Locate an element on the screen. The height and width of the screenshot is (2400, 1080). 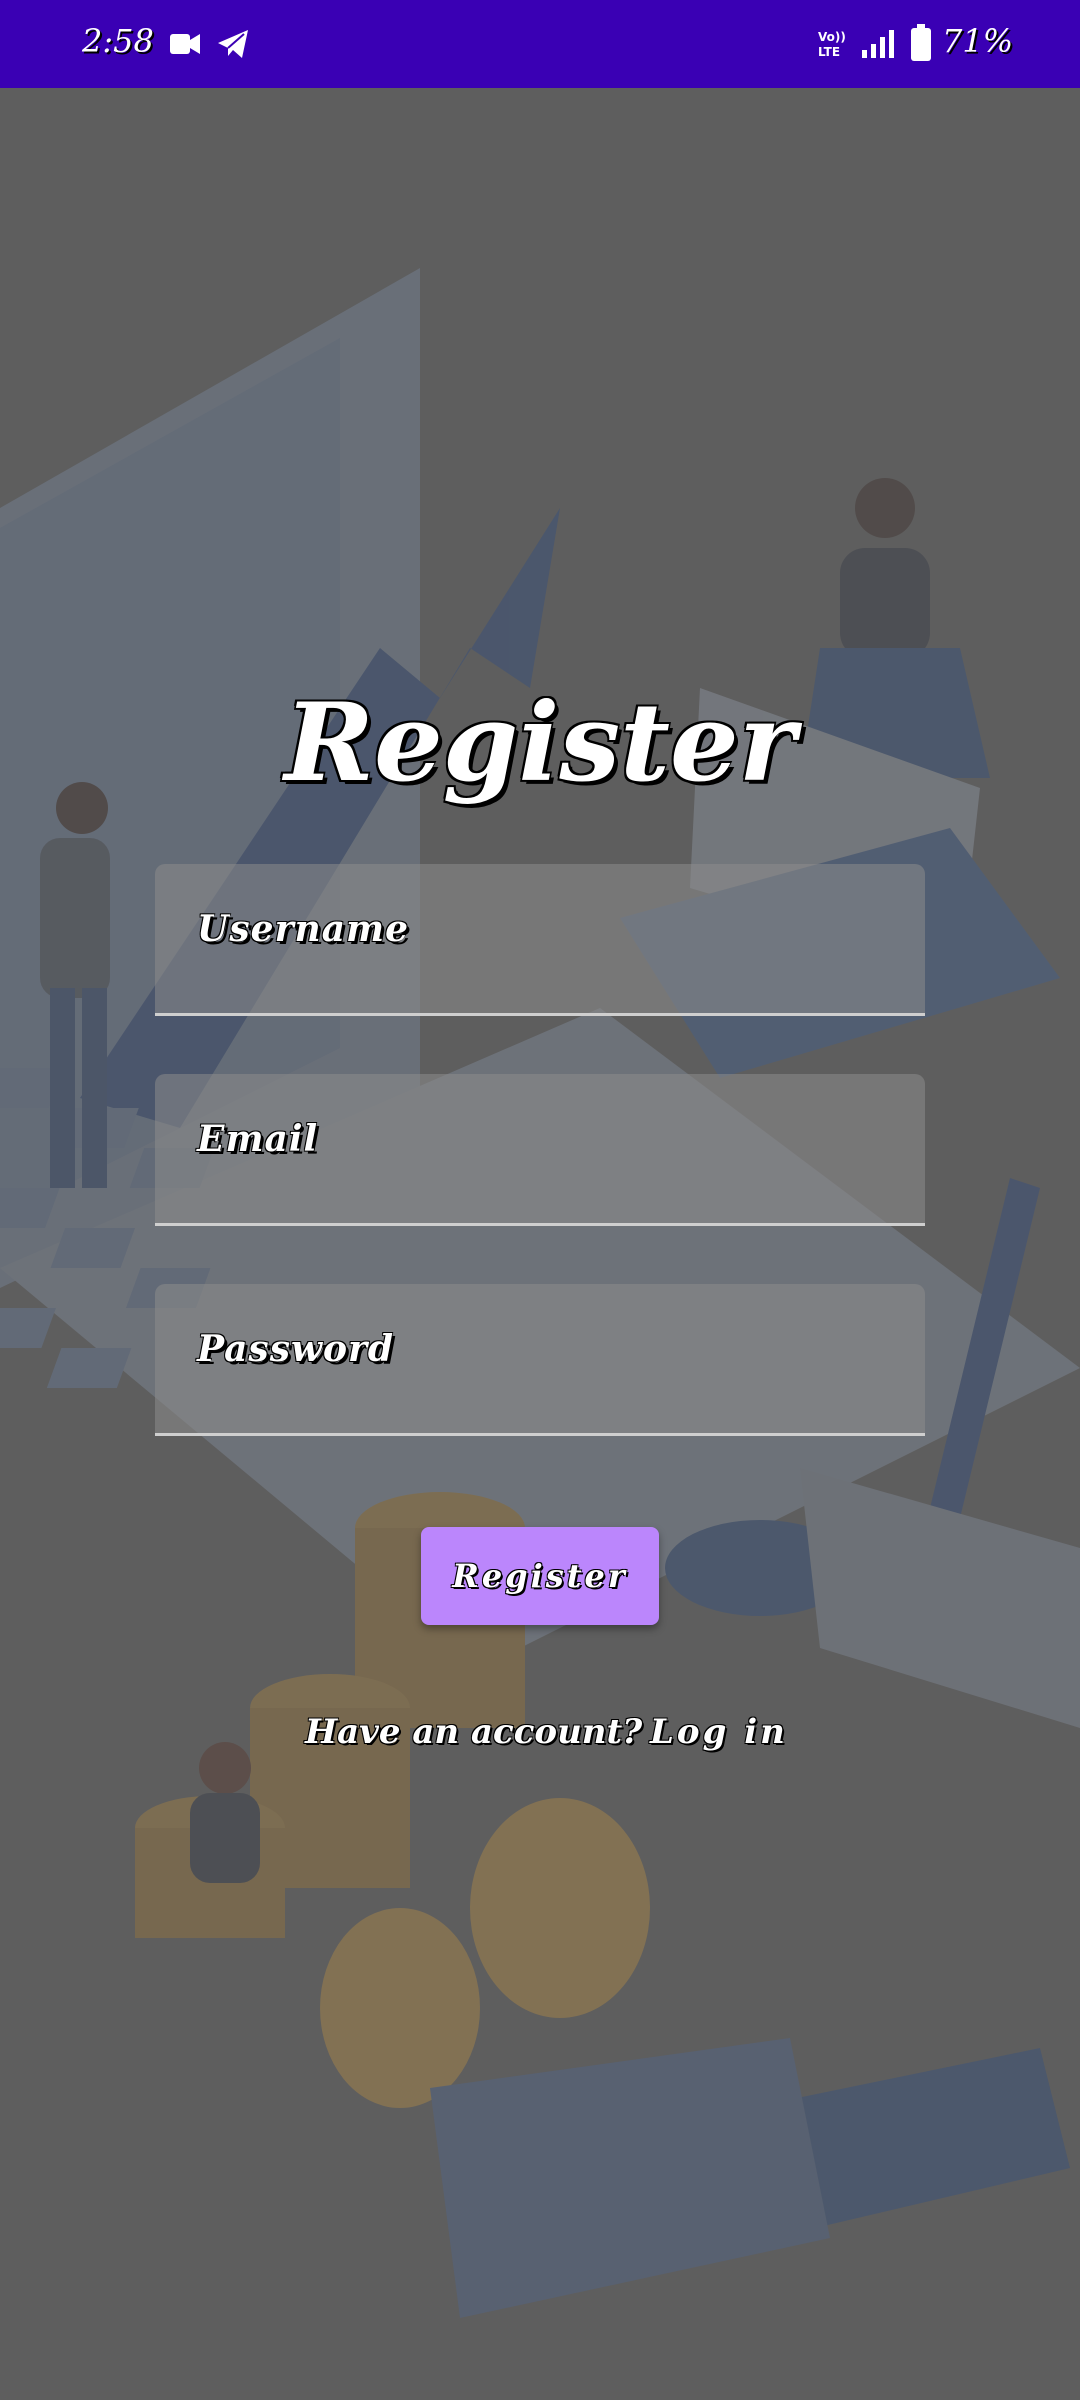
username-label: Username is located at coordinates (303, 929).